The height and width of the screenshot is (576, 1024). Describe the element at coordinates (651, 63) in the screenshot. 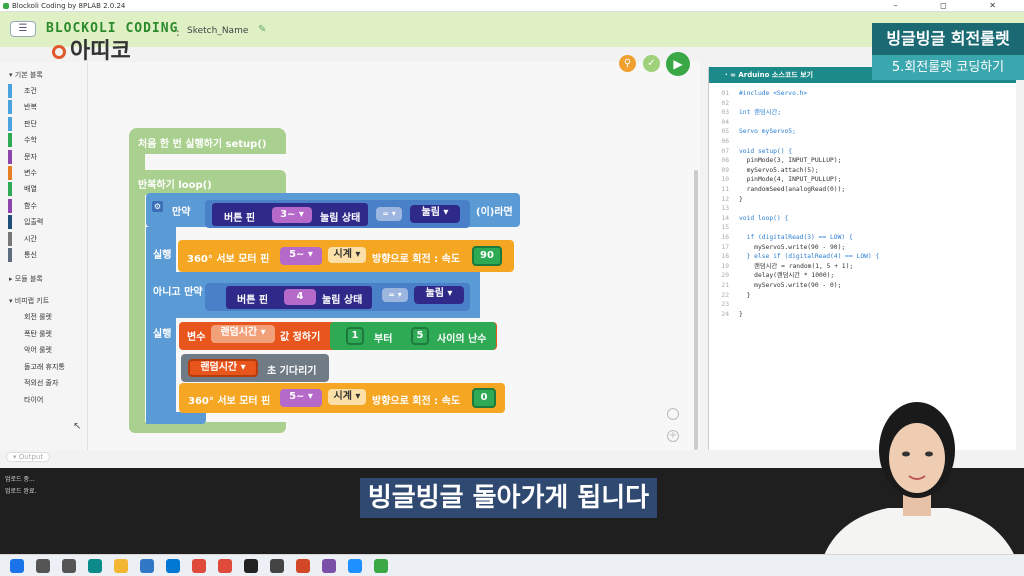

I see `check-icon: ✓` at that location.